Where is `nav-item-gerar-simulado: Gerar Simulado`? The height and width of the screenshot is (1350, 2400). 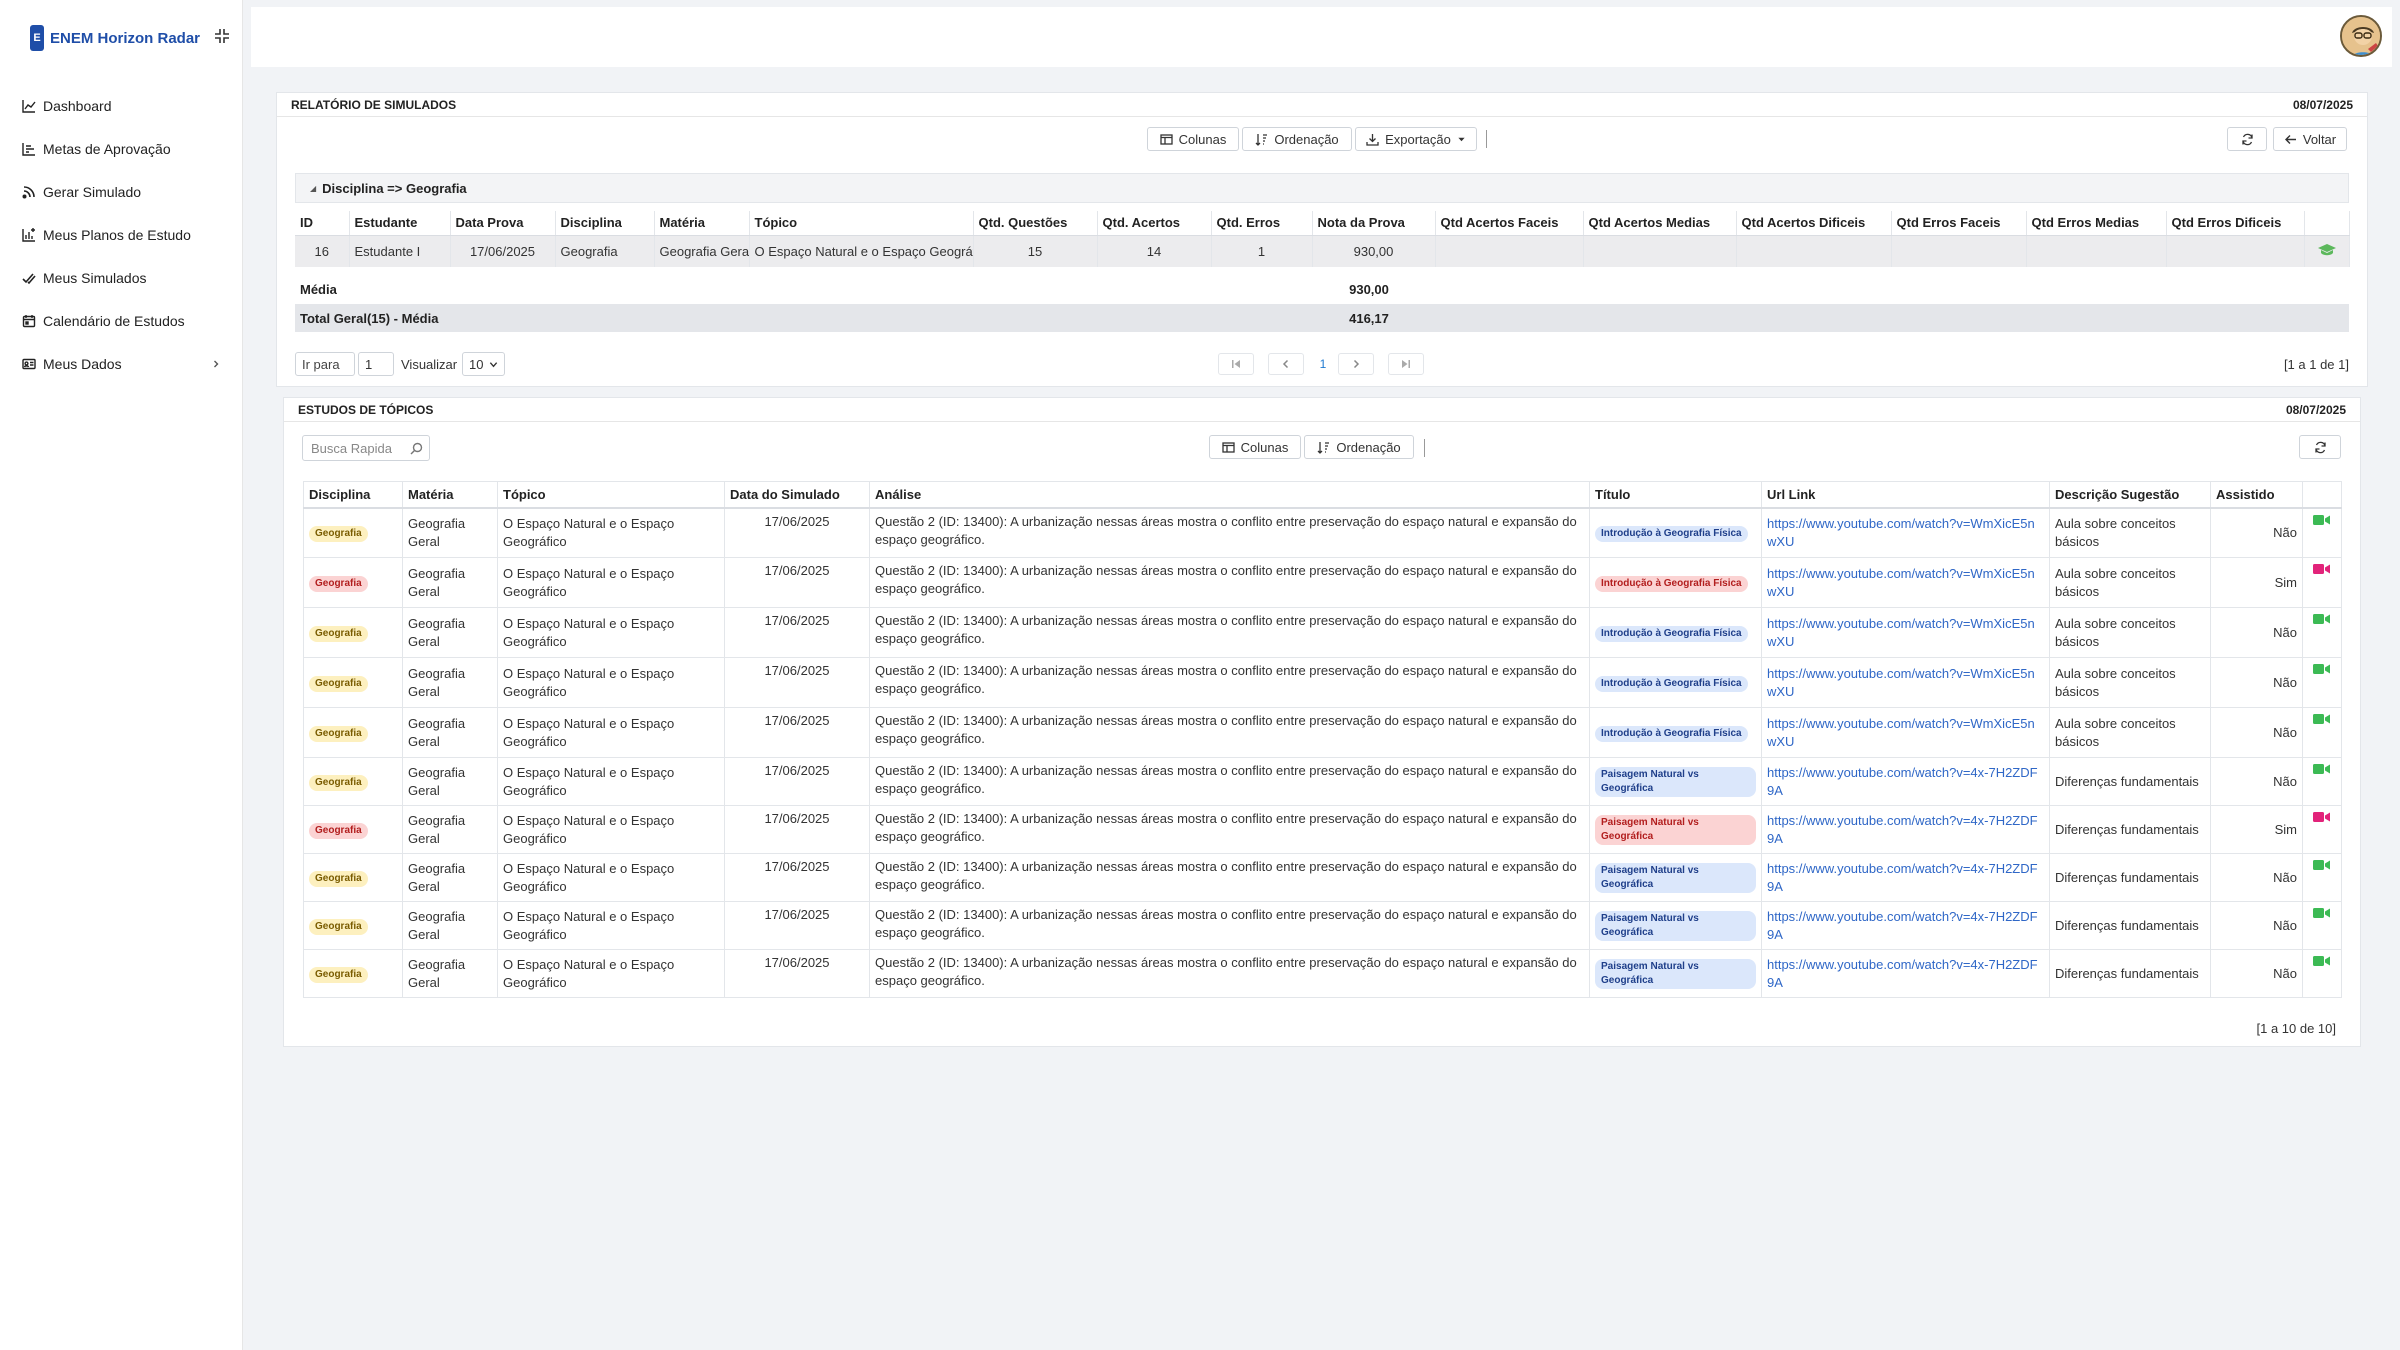 nav-item-gerar-simulado: Gerar Simulado is located at coordinates (121, 191).